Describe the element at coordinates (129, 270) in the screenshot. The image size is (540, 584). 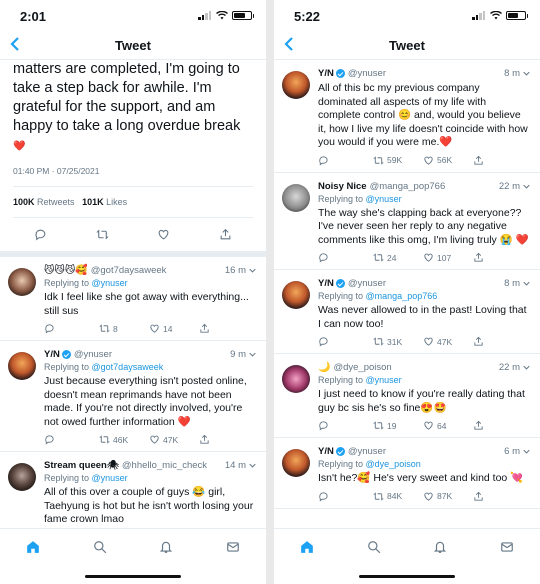
I see `user-handle: @got7daysaweek` at that location.